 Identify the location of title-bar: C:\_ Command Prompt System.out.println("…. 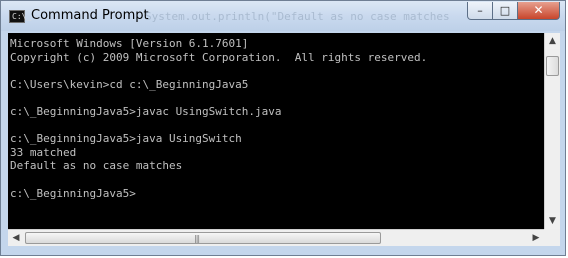
(283, 16).